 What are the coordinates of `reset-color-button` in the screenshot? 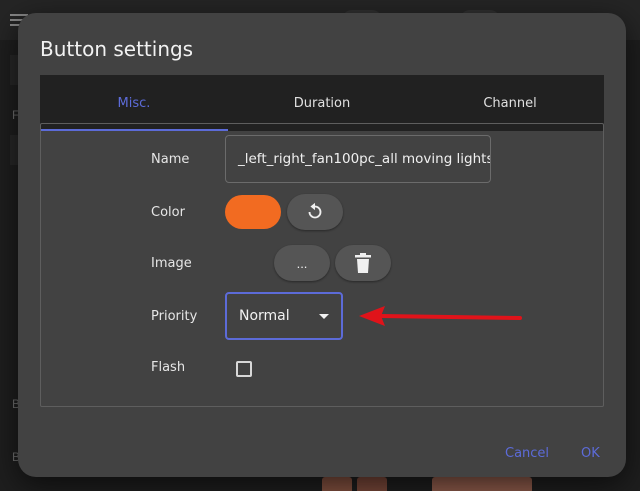 It's located at (315, 212).